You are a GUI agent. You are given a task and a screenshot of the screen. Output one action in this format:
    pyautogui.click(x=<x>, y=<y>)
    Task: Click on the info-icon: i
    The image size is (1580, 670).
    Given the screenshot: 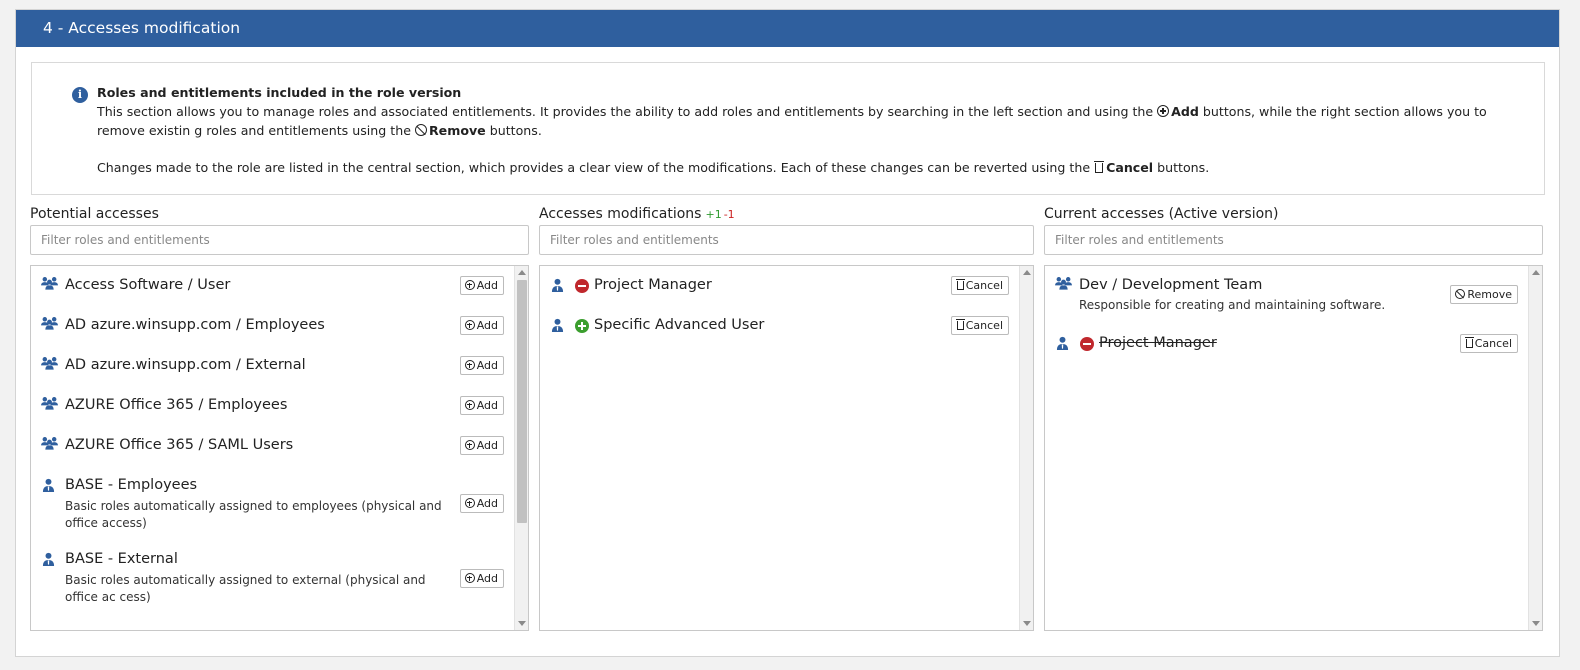 What is the action you would take?
    pyautogui.click(x=80, y=95)
    